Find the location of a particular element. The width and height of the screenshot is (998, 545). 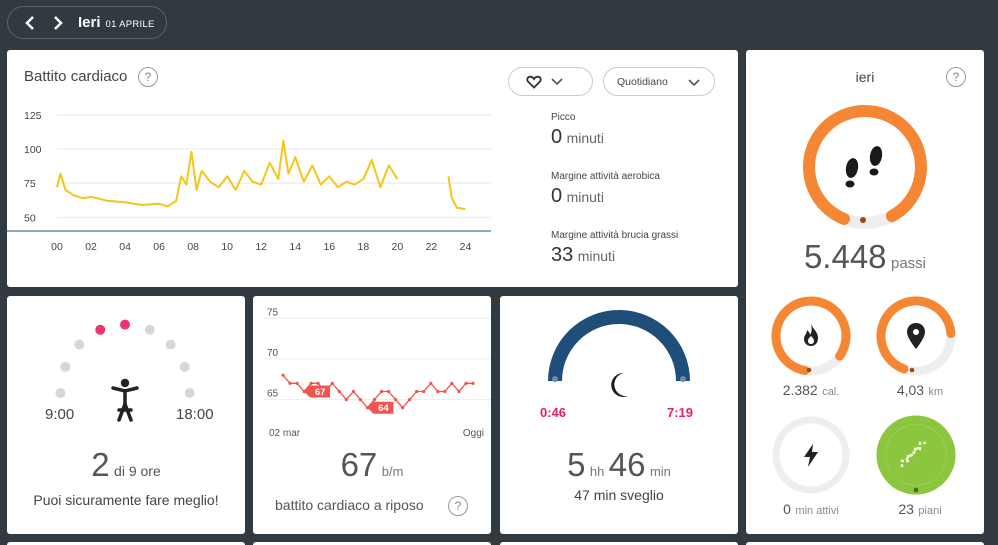

sleep-mins: 46 is located at coordinates (627, 464).